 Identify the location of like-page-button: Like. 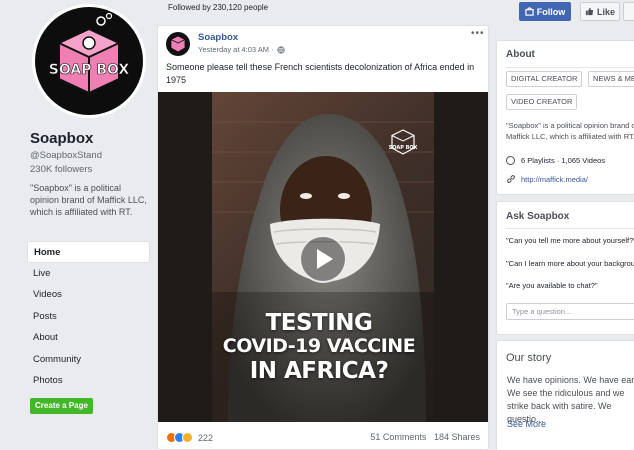
(600, 11).